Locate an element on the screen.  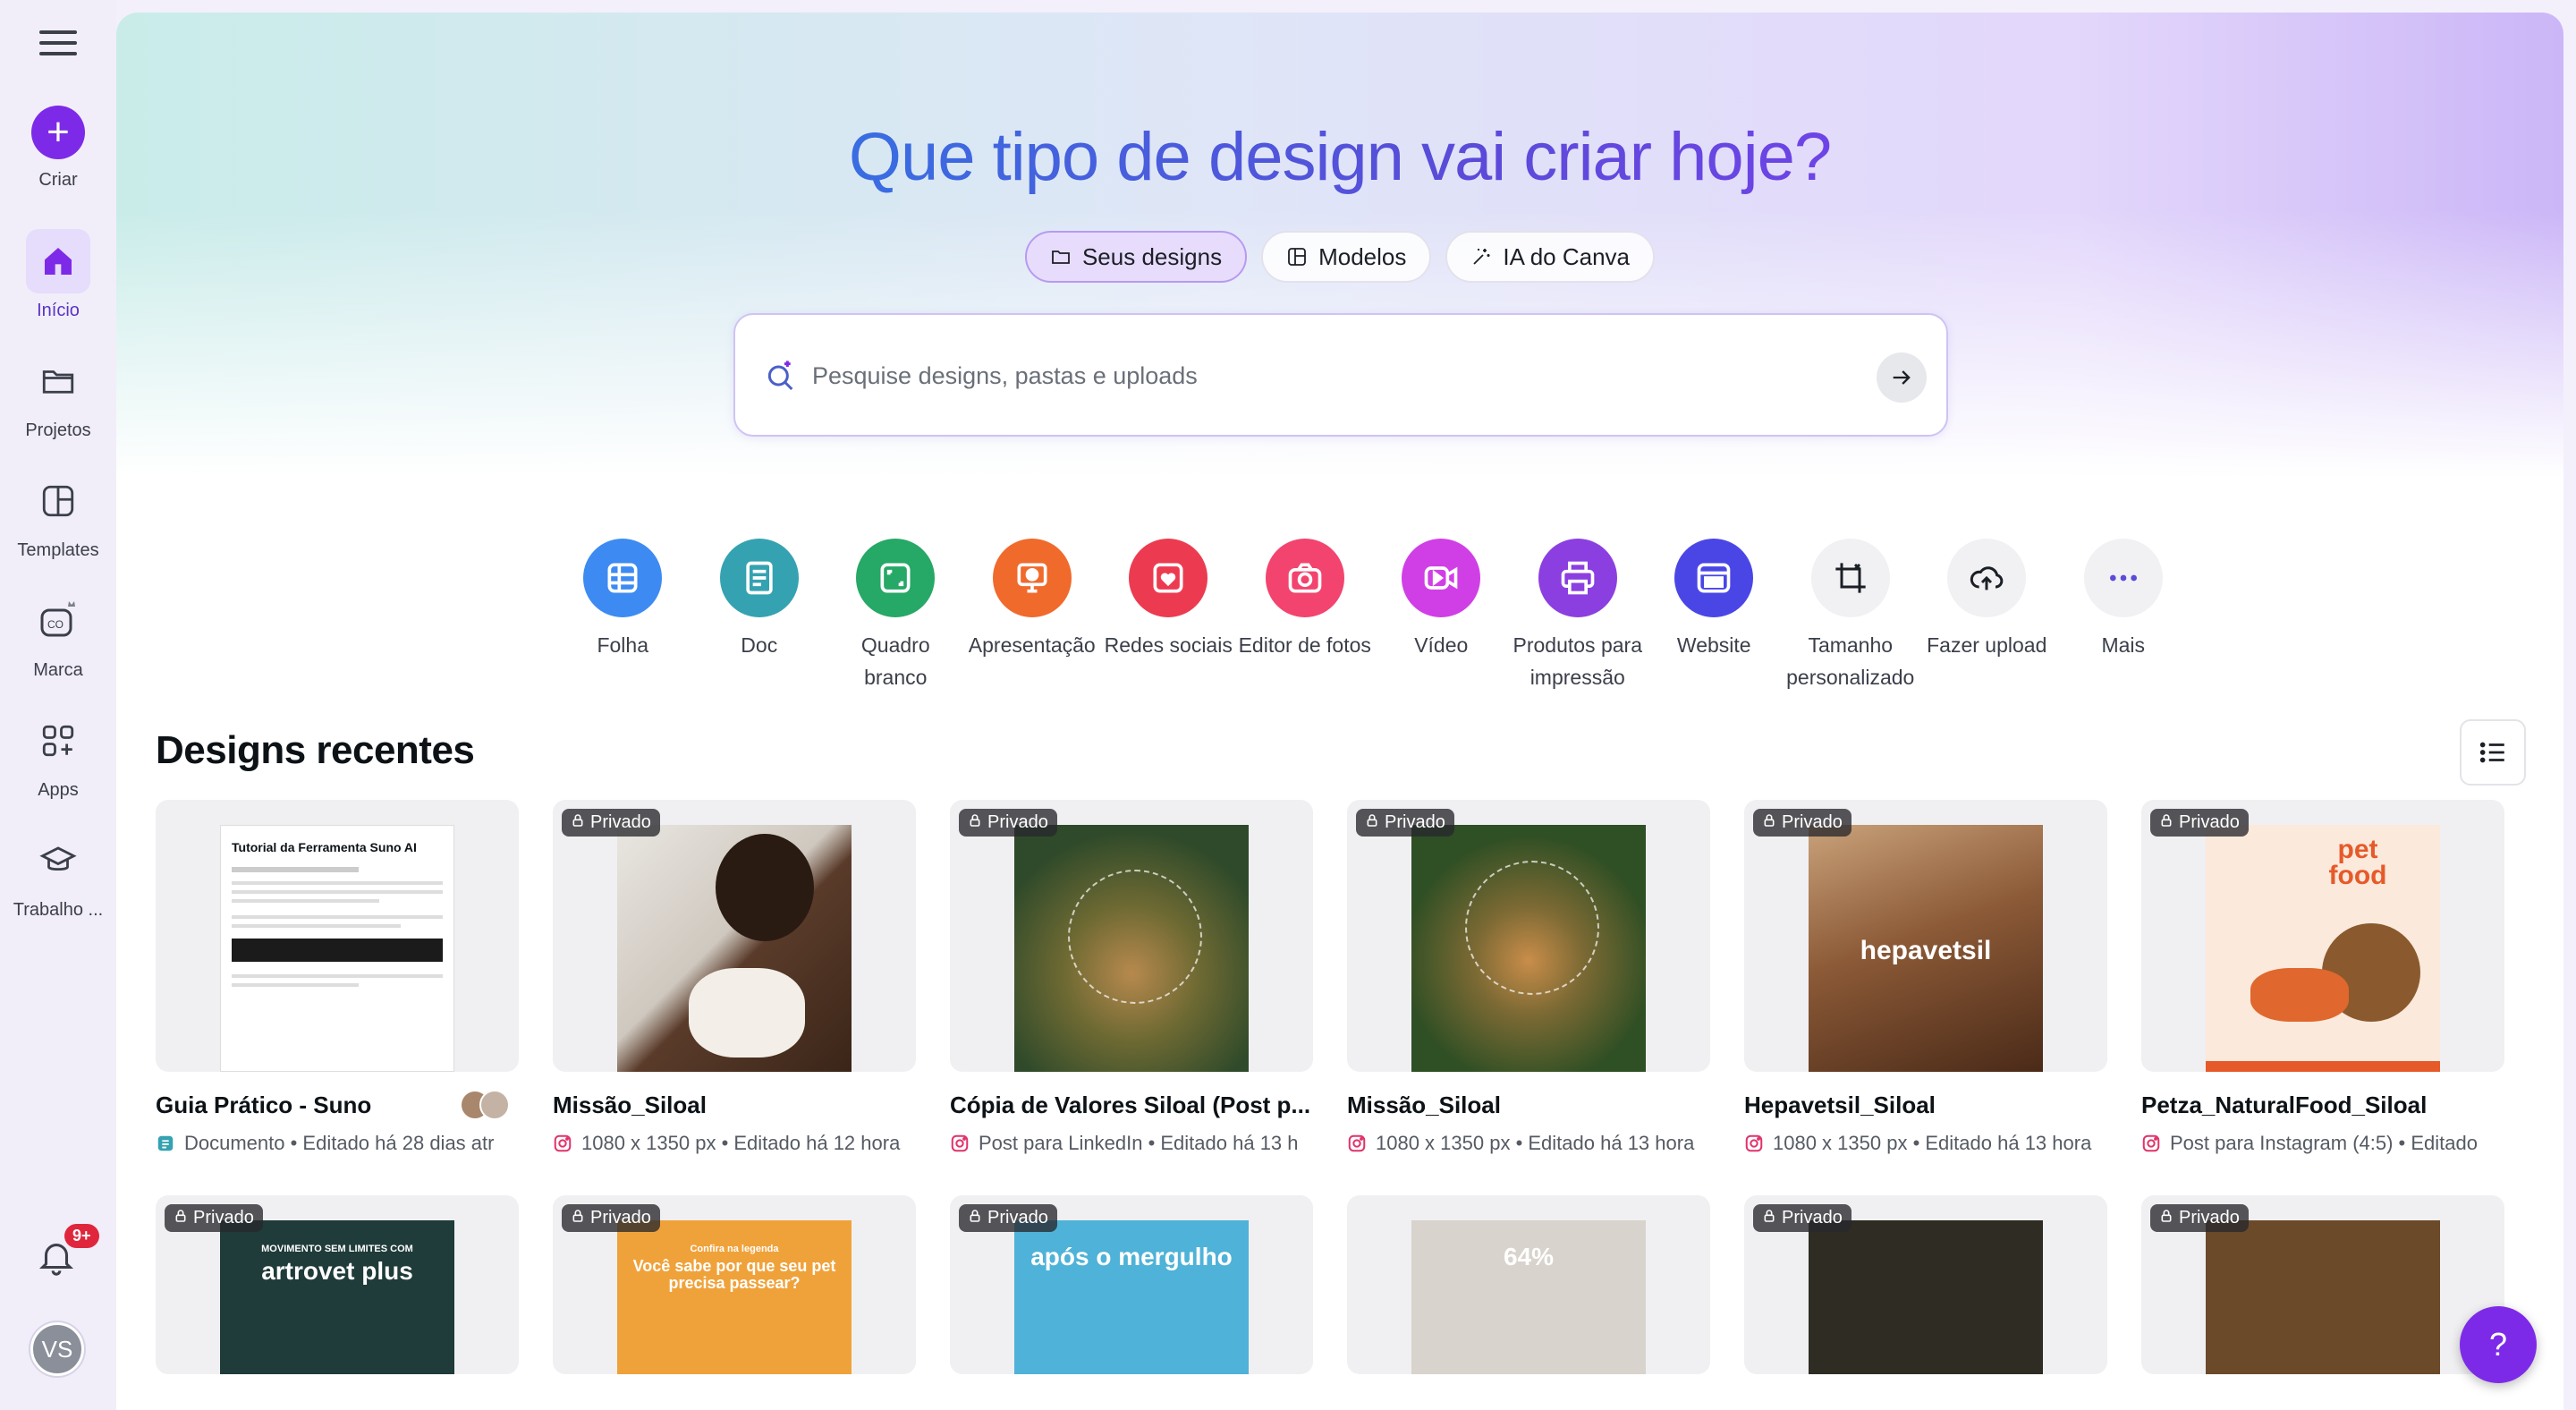
design-card: 64% is located at coordinates (1528, 1285).